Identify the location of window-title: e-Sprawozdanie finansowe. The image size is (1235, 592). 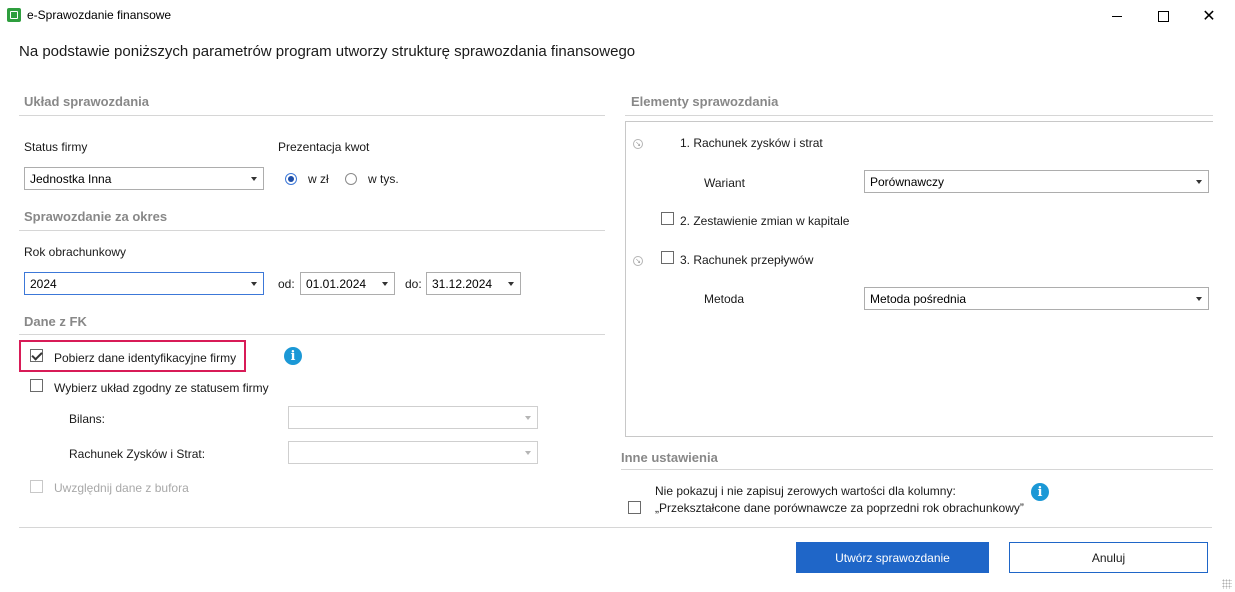
(99, 15).